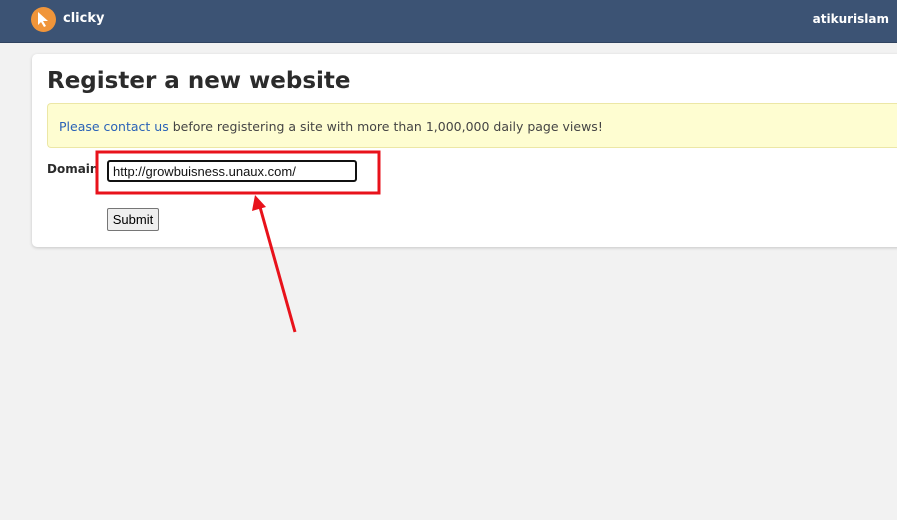  Describe the element at coordinates (199, 81) in the screenshot. I see `page-title: Register a new website` at that location.